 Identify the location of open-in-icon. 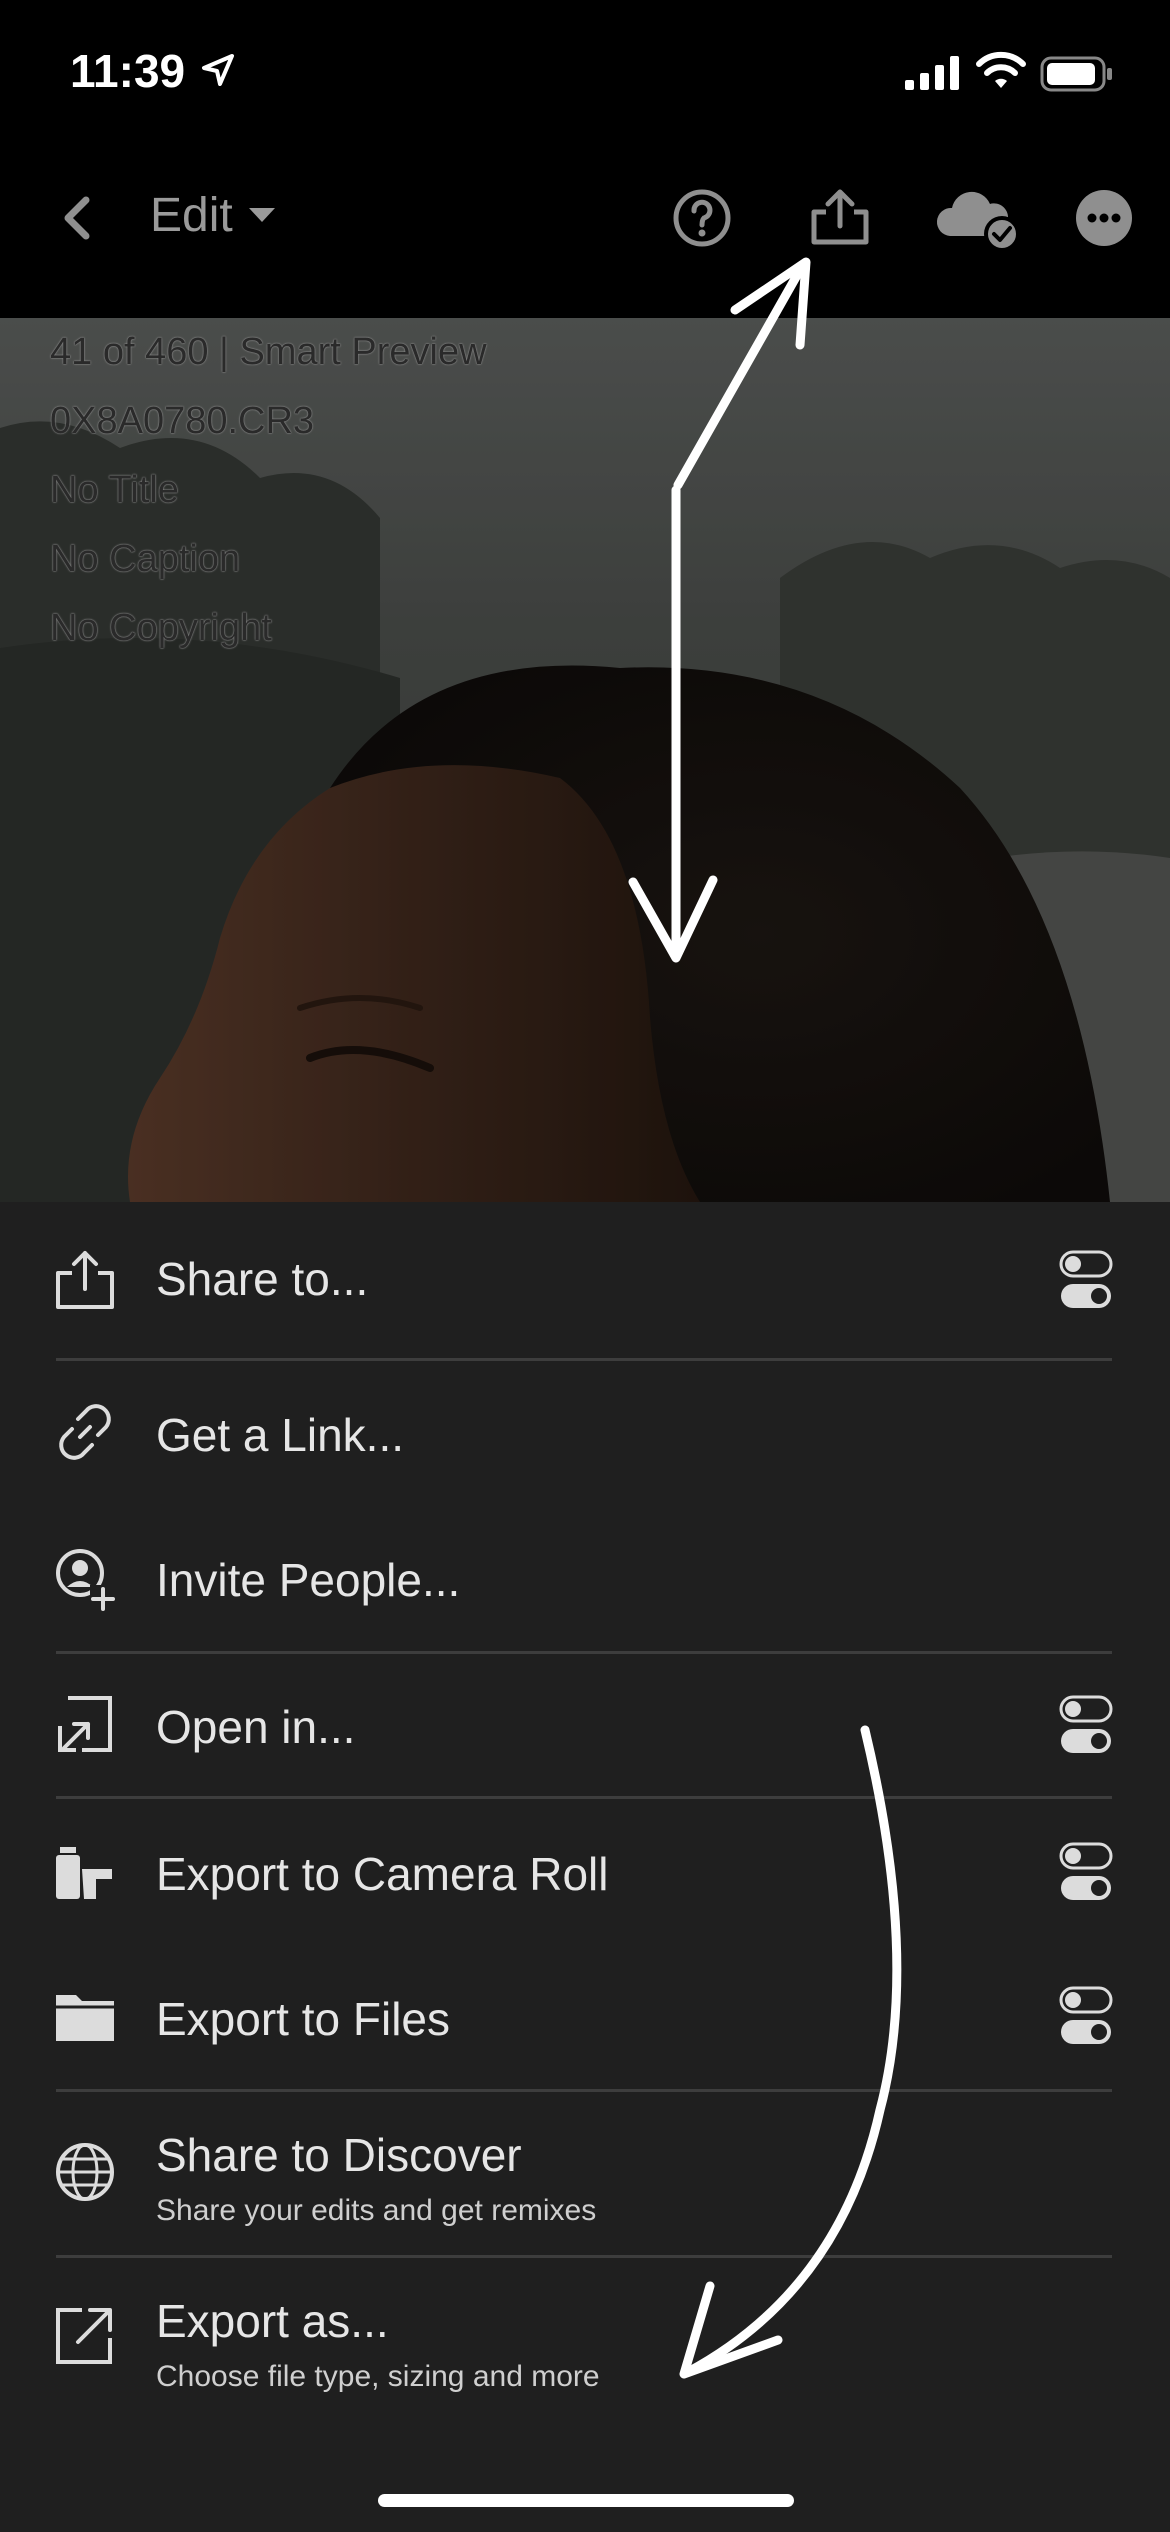
(85, 1724).